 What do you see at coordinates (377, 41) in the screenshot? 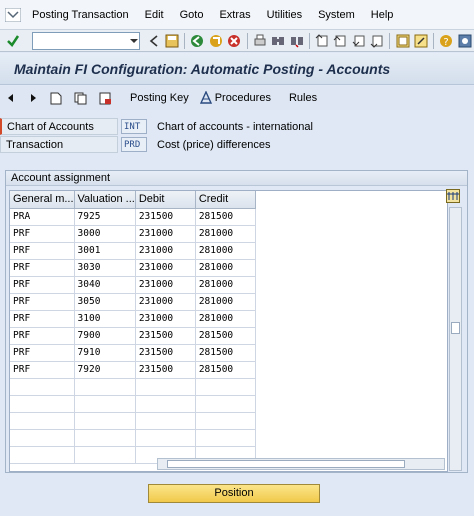
I see `last-page-icon` at bounding box center [377, 41].